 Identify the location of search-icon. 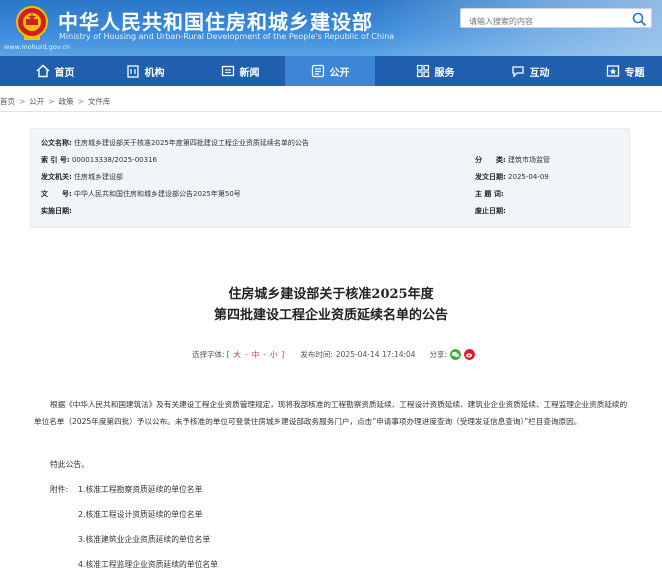
(639, 19).